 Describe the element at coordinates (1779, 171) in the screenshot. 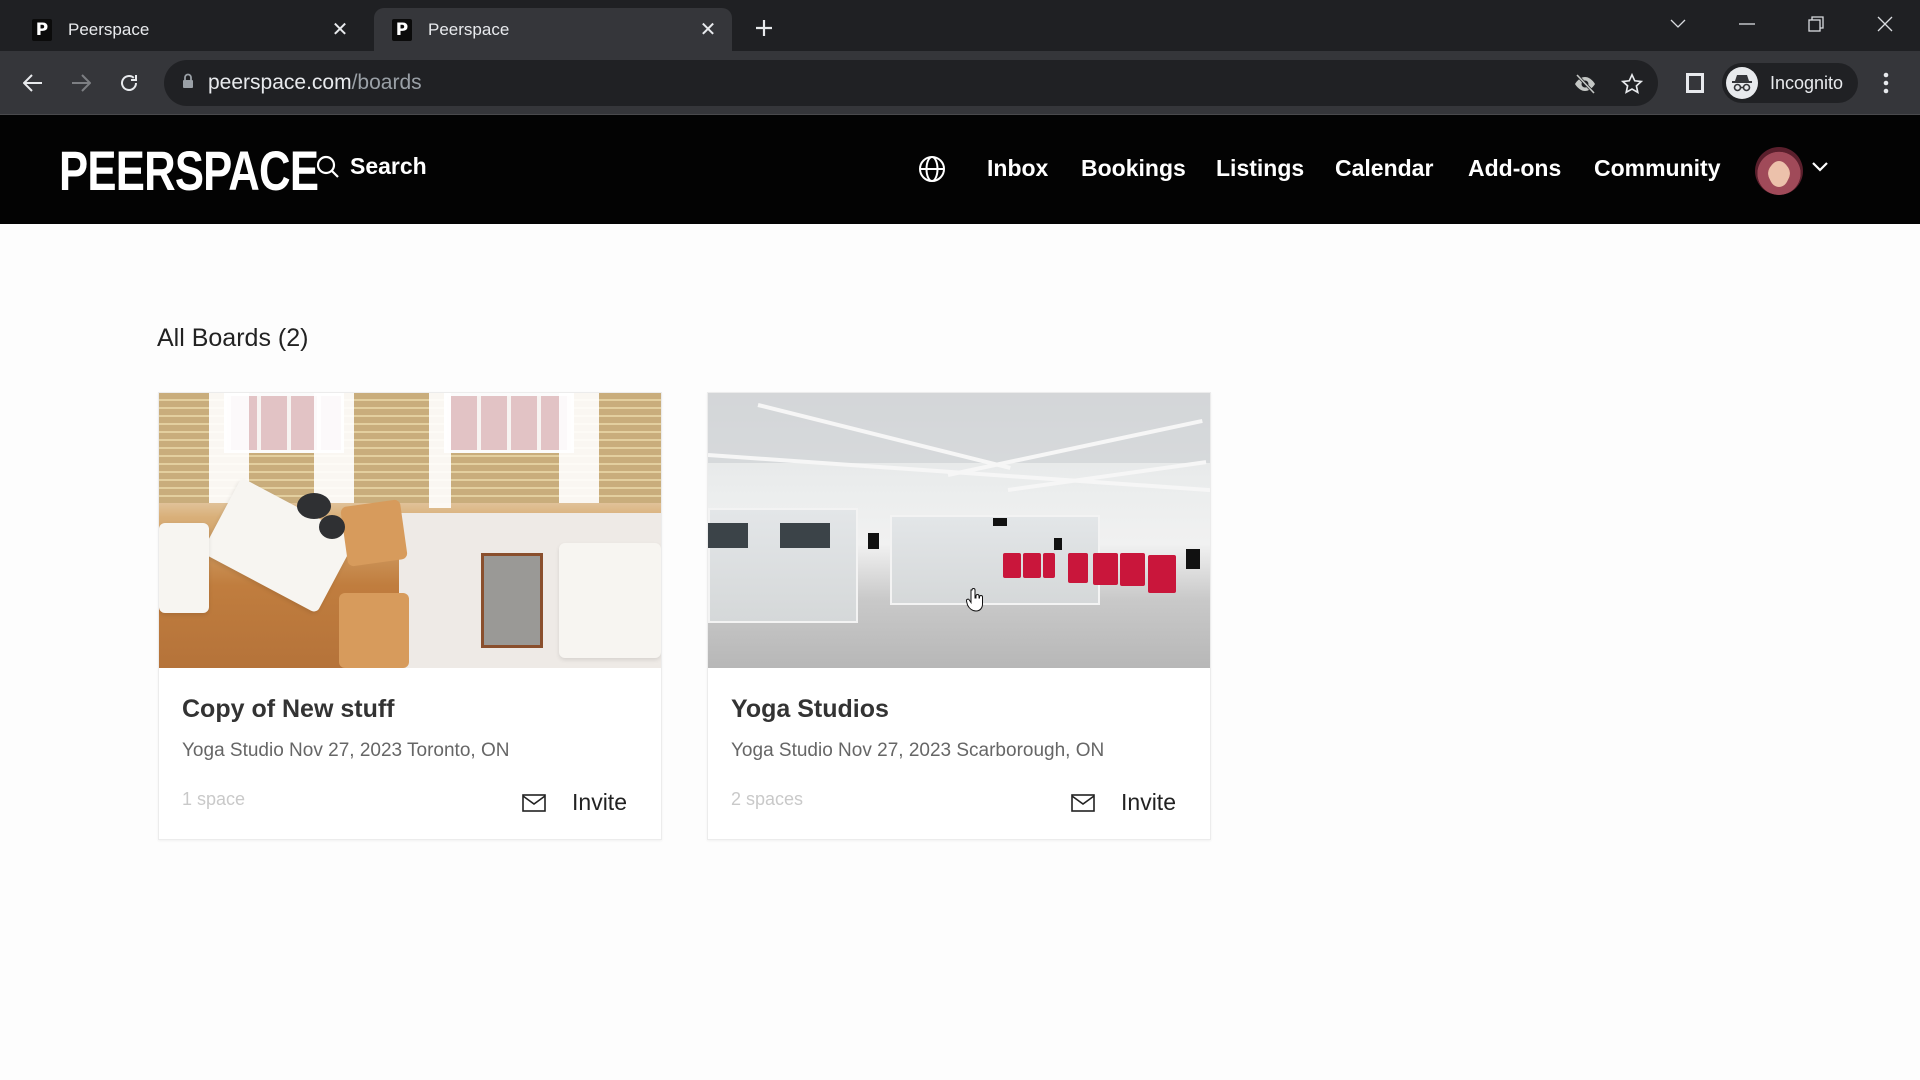

I see `user-avatar` at that location.